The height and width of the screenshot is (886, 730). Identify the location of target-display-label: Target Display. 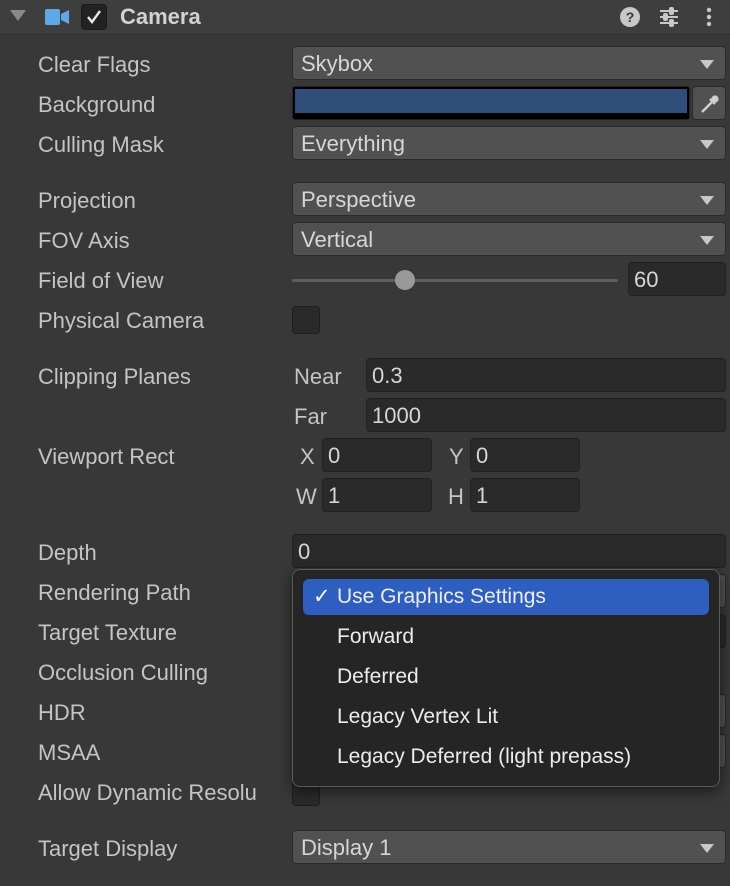
(108, 848).